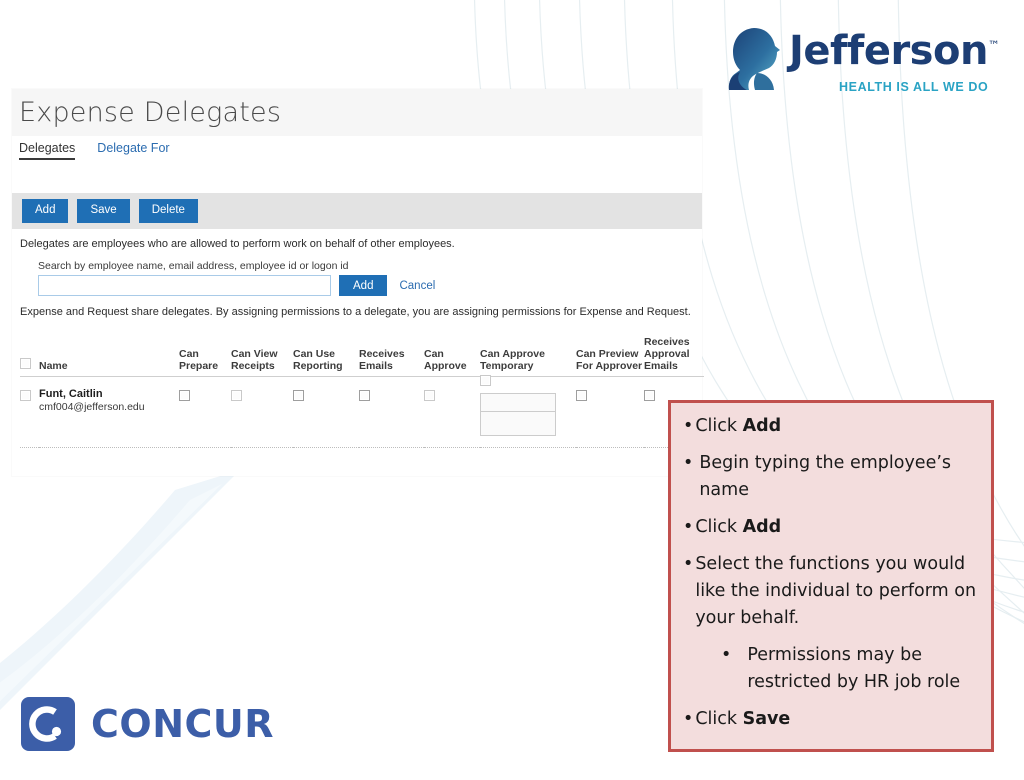 The image size is (1024, 780). Describe the element at coordinates (25, 395) in the screenshot. I see `row-select-checkbox` at that location.